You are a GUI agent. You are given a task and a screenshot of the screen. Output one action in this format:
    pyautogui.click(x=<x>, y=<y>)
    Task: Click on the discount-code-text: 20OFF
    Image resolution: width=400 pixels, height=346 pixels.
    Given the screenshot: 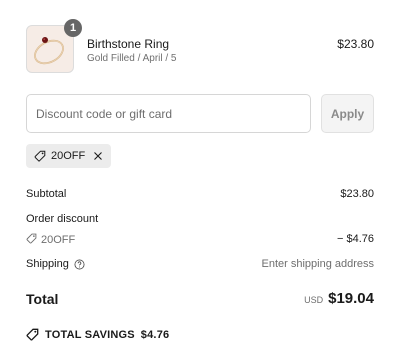 What is the action you would take?
    pyautogui.click(x=58, y=240)
    